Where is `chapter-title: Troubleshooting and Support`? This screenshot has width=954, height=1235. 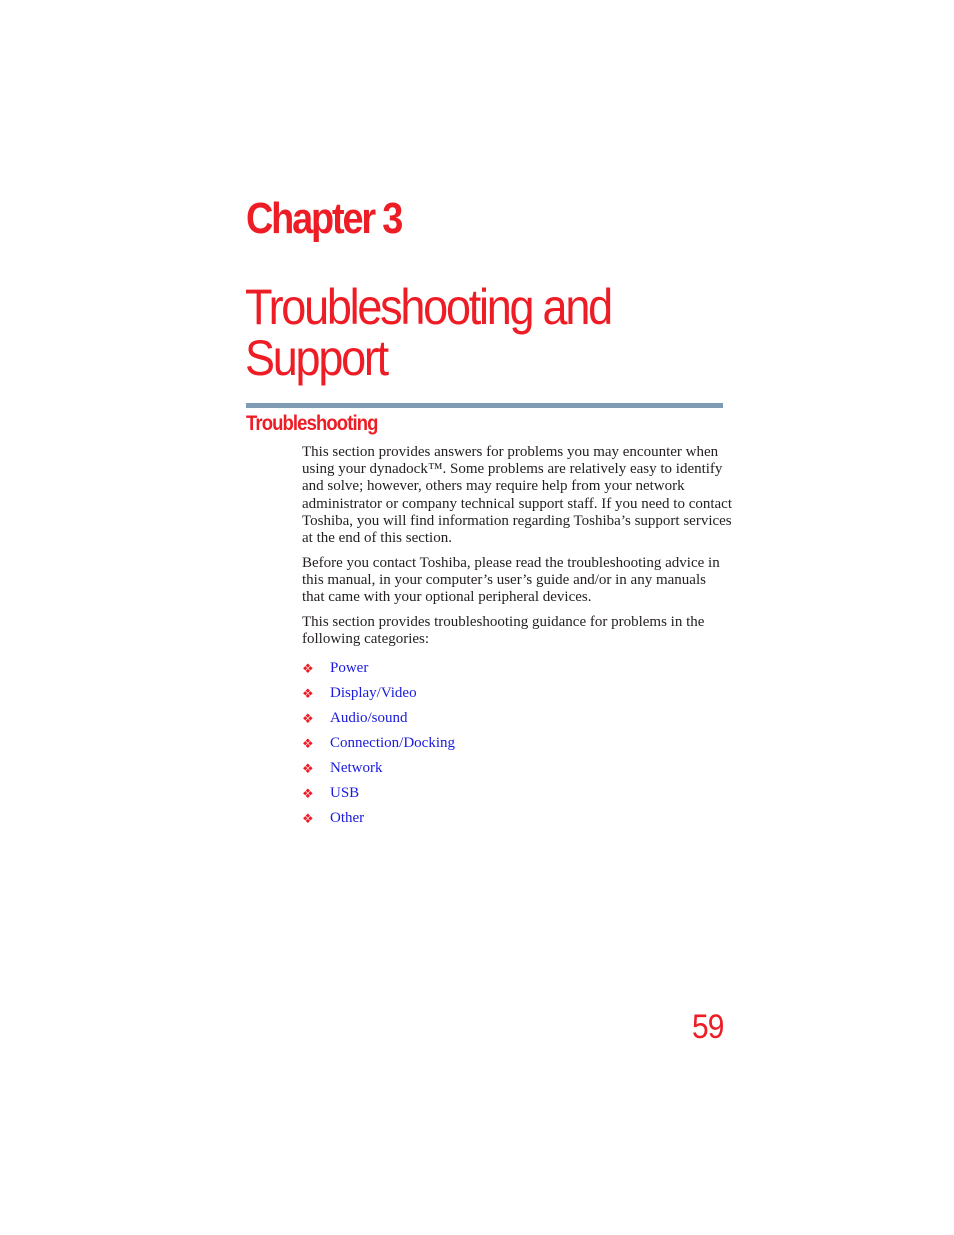
chapter-title: Troubleshooting and Support is located at coordinates (429, 332).